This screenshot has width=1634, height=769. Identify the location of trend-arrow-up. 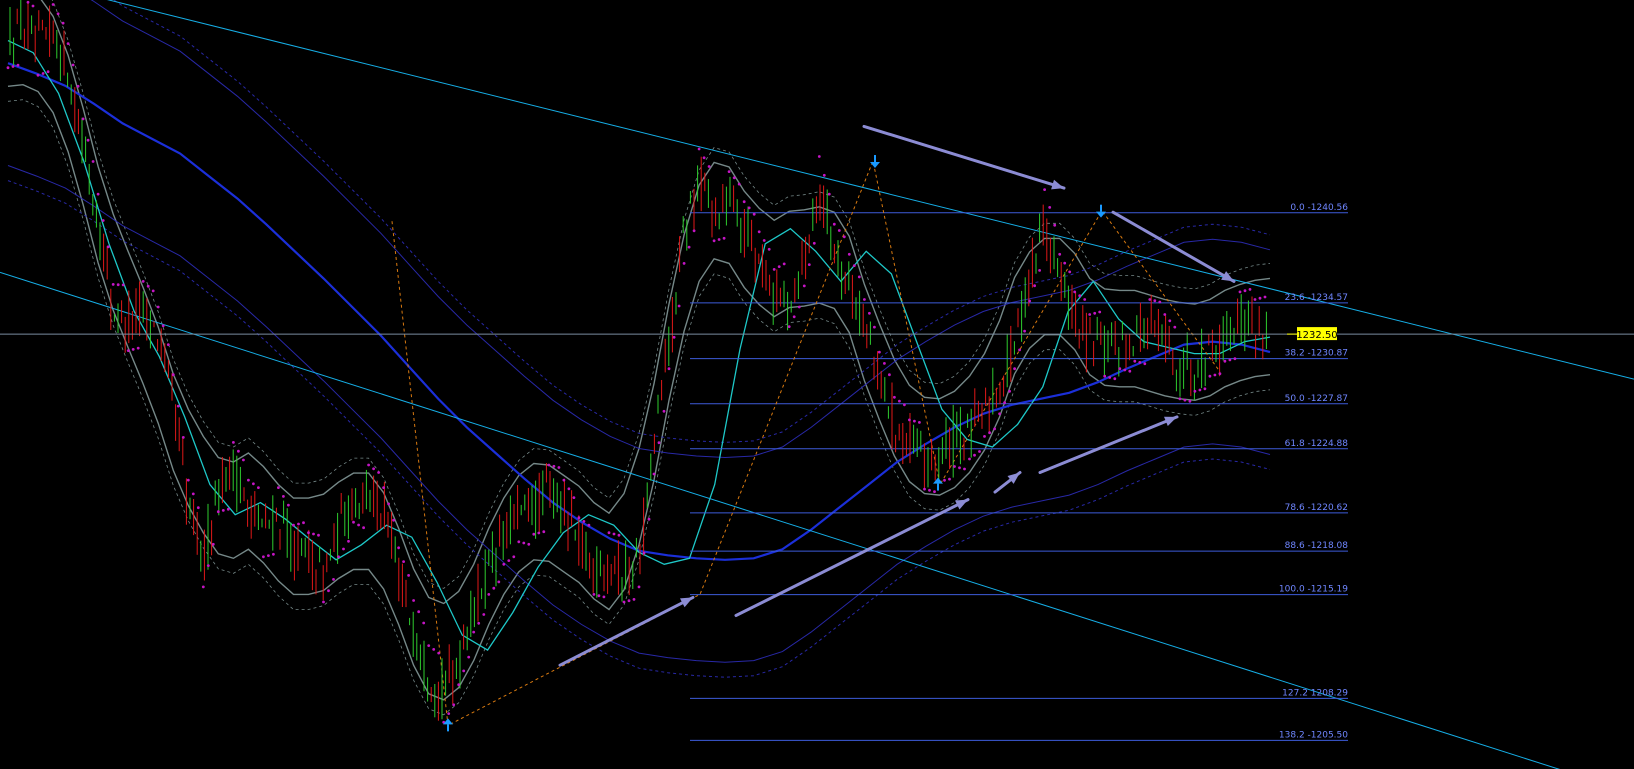
(852, 557).